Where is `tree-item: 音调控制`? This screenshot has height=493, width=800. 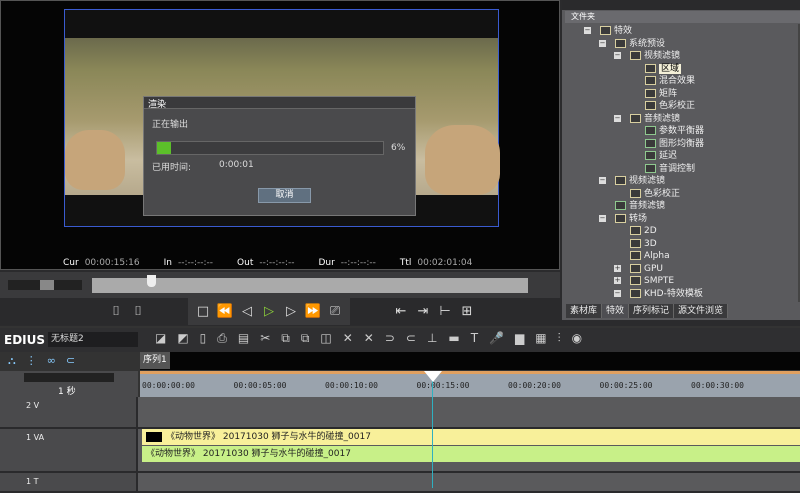 tree-item: 音调控制 is located at coordinates (670, 169).